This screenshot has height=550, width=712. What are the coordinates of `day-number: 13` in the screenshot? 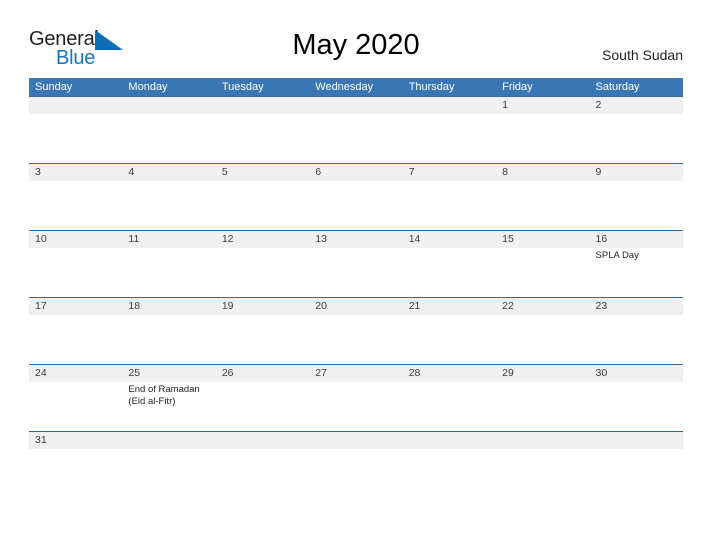 It's located at (321, 239).